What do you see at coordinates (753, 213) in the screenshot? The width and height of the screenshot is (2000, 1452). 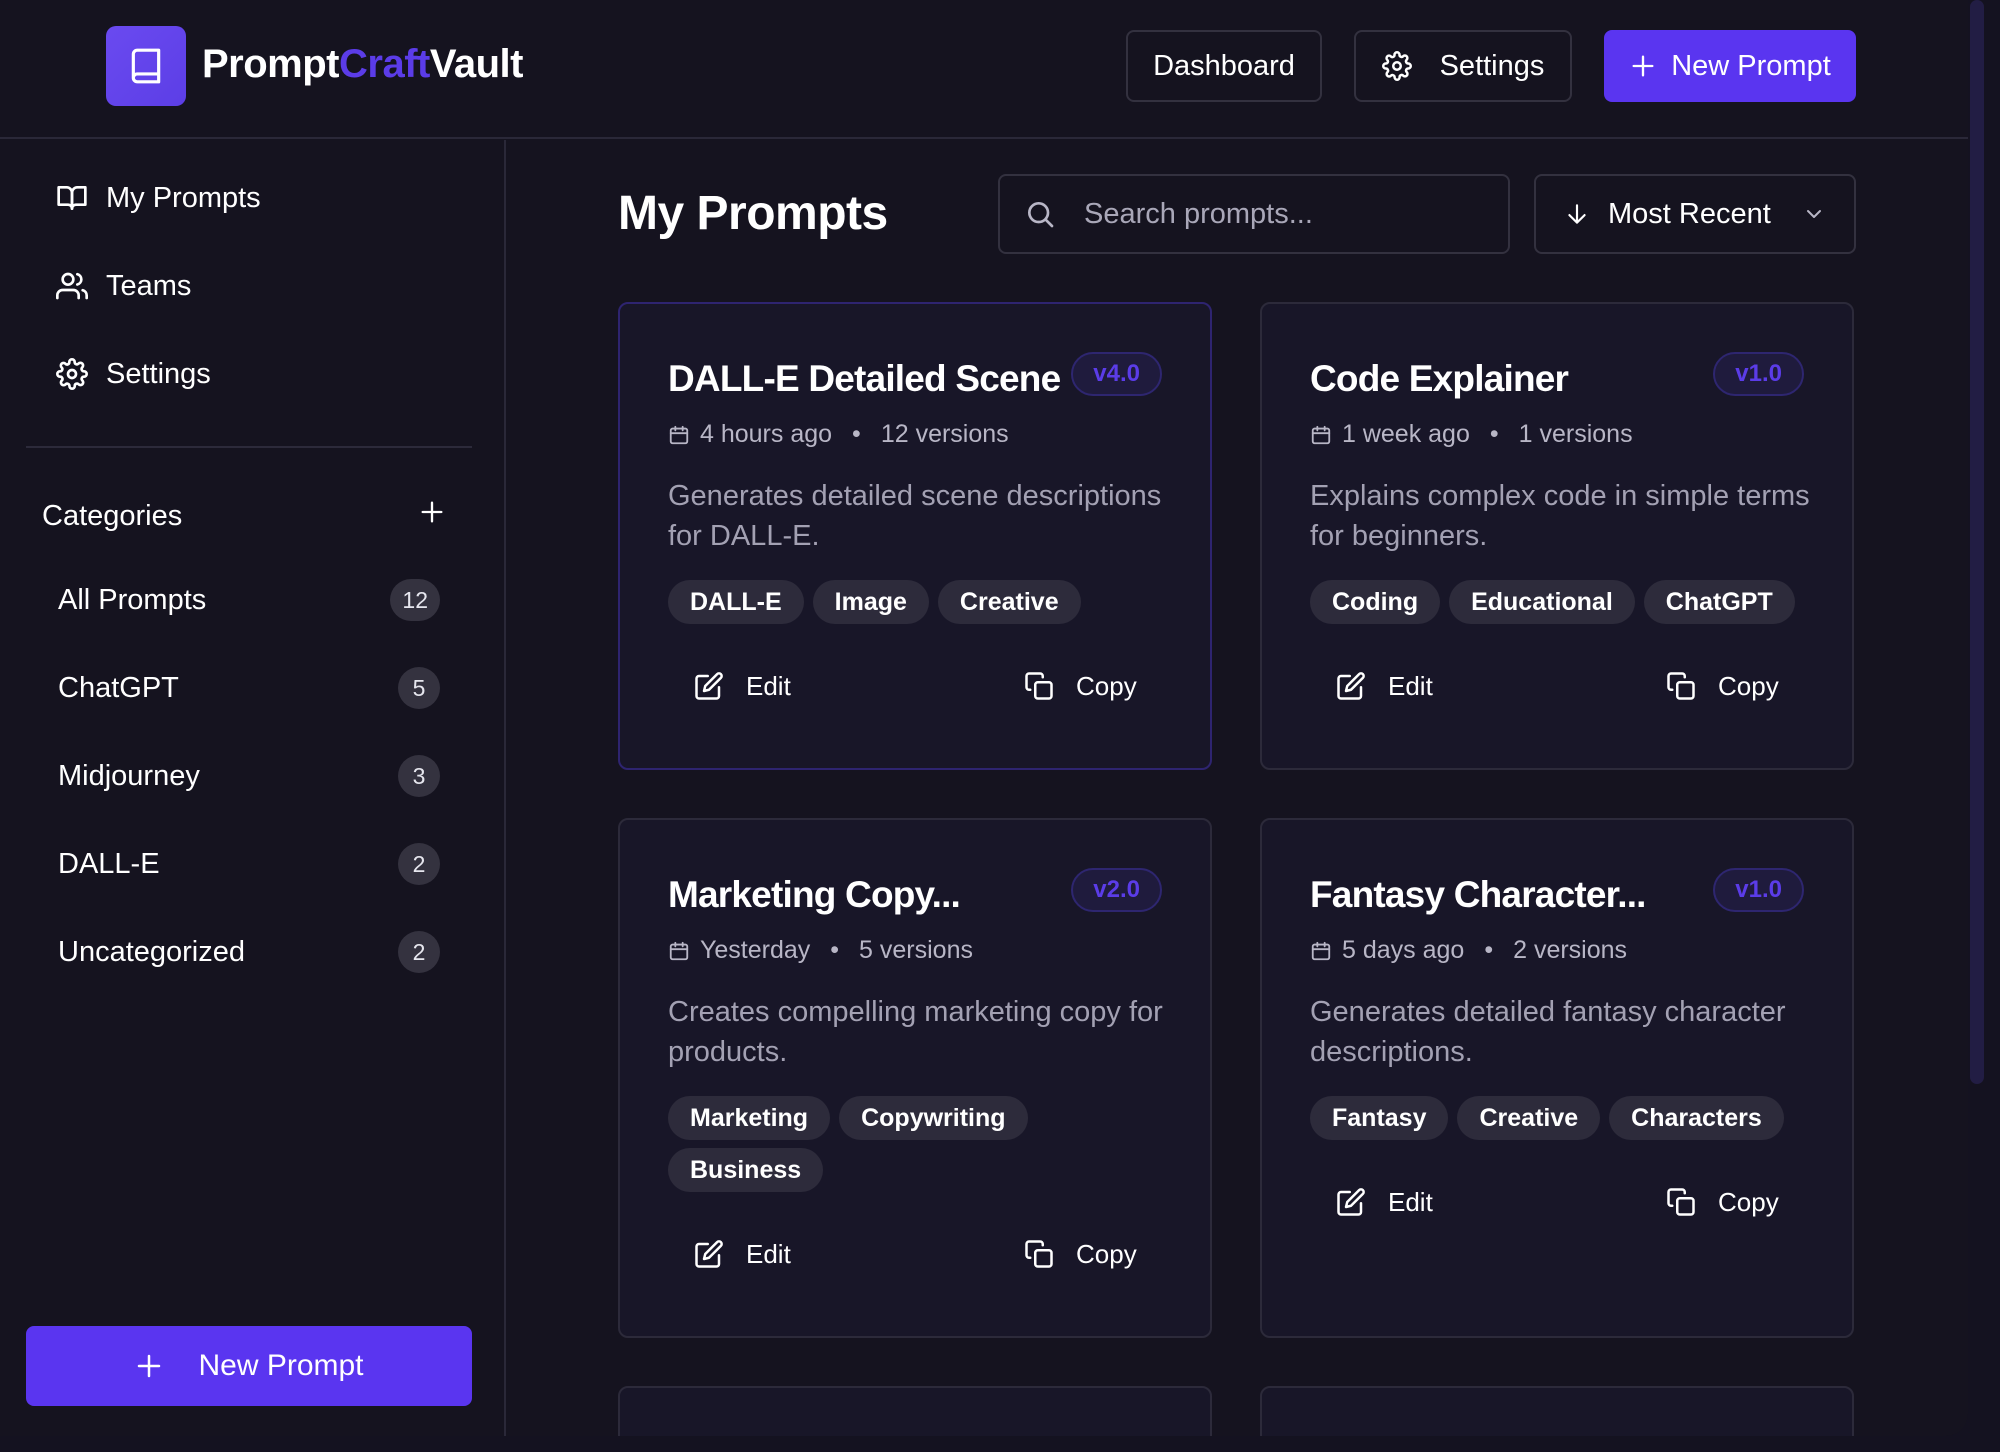 I see `page-title: My Prompts` at bounding box center [753, 213].